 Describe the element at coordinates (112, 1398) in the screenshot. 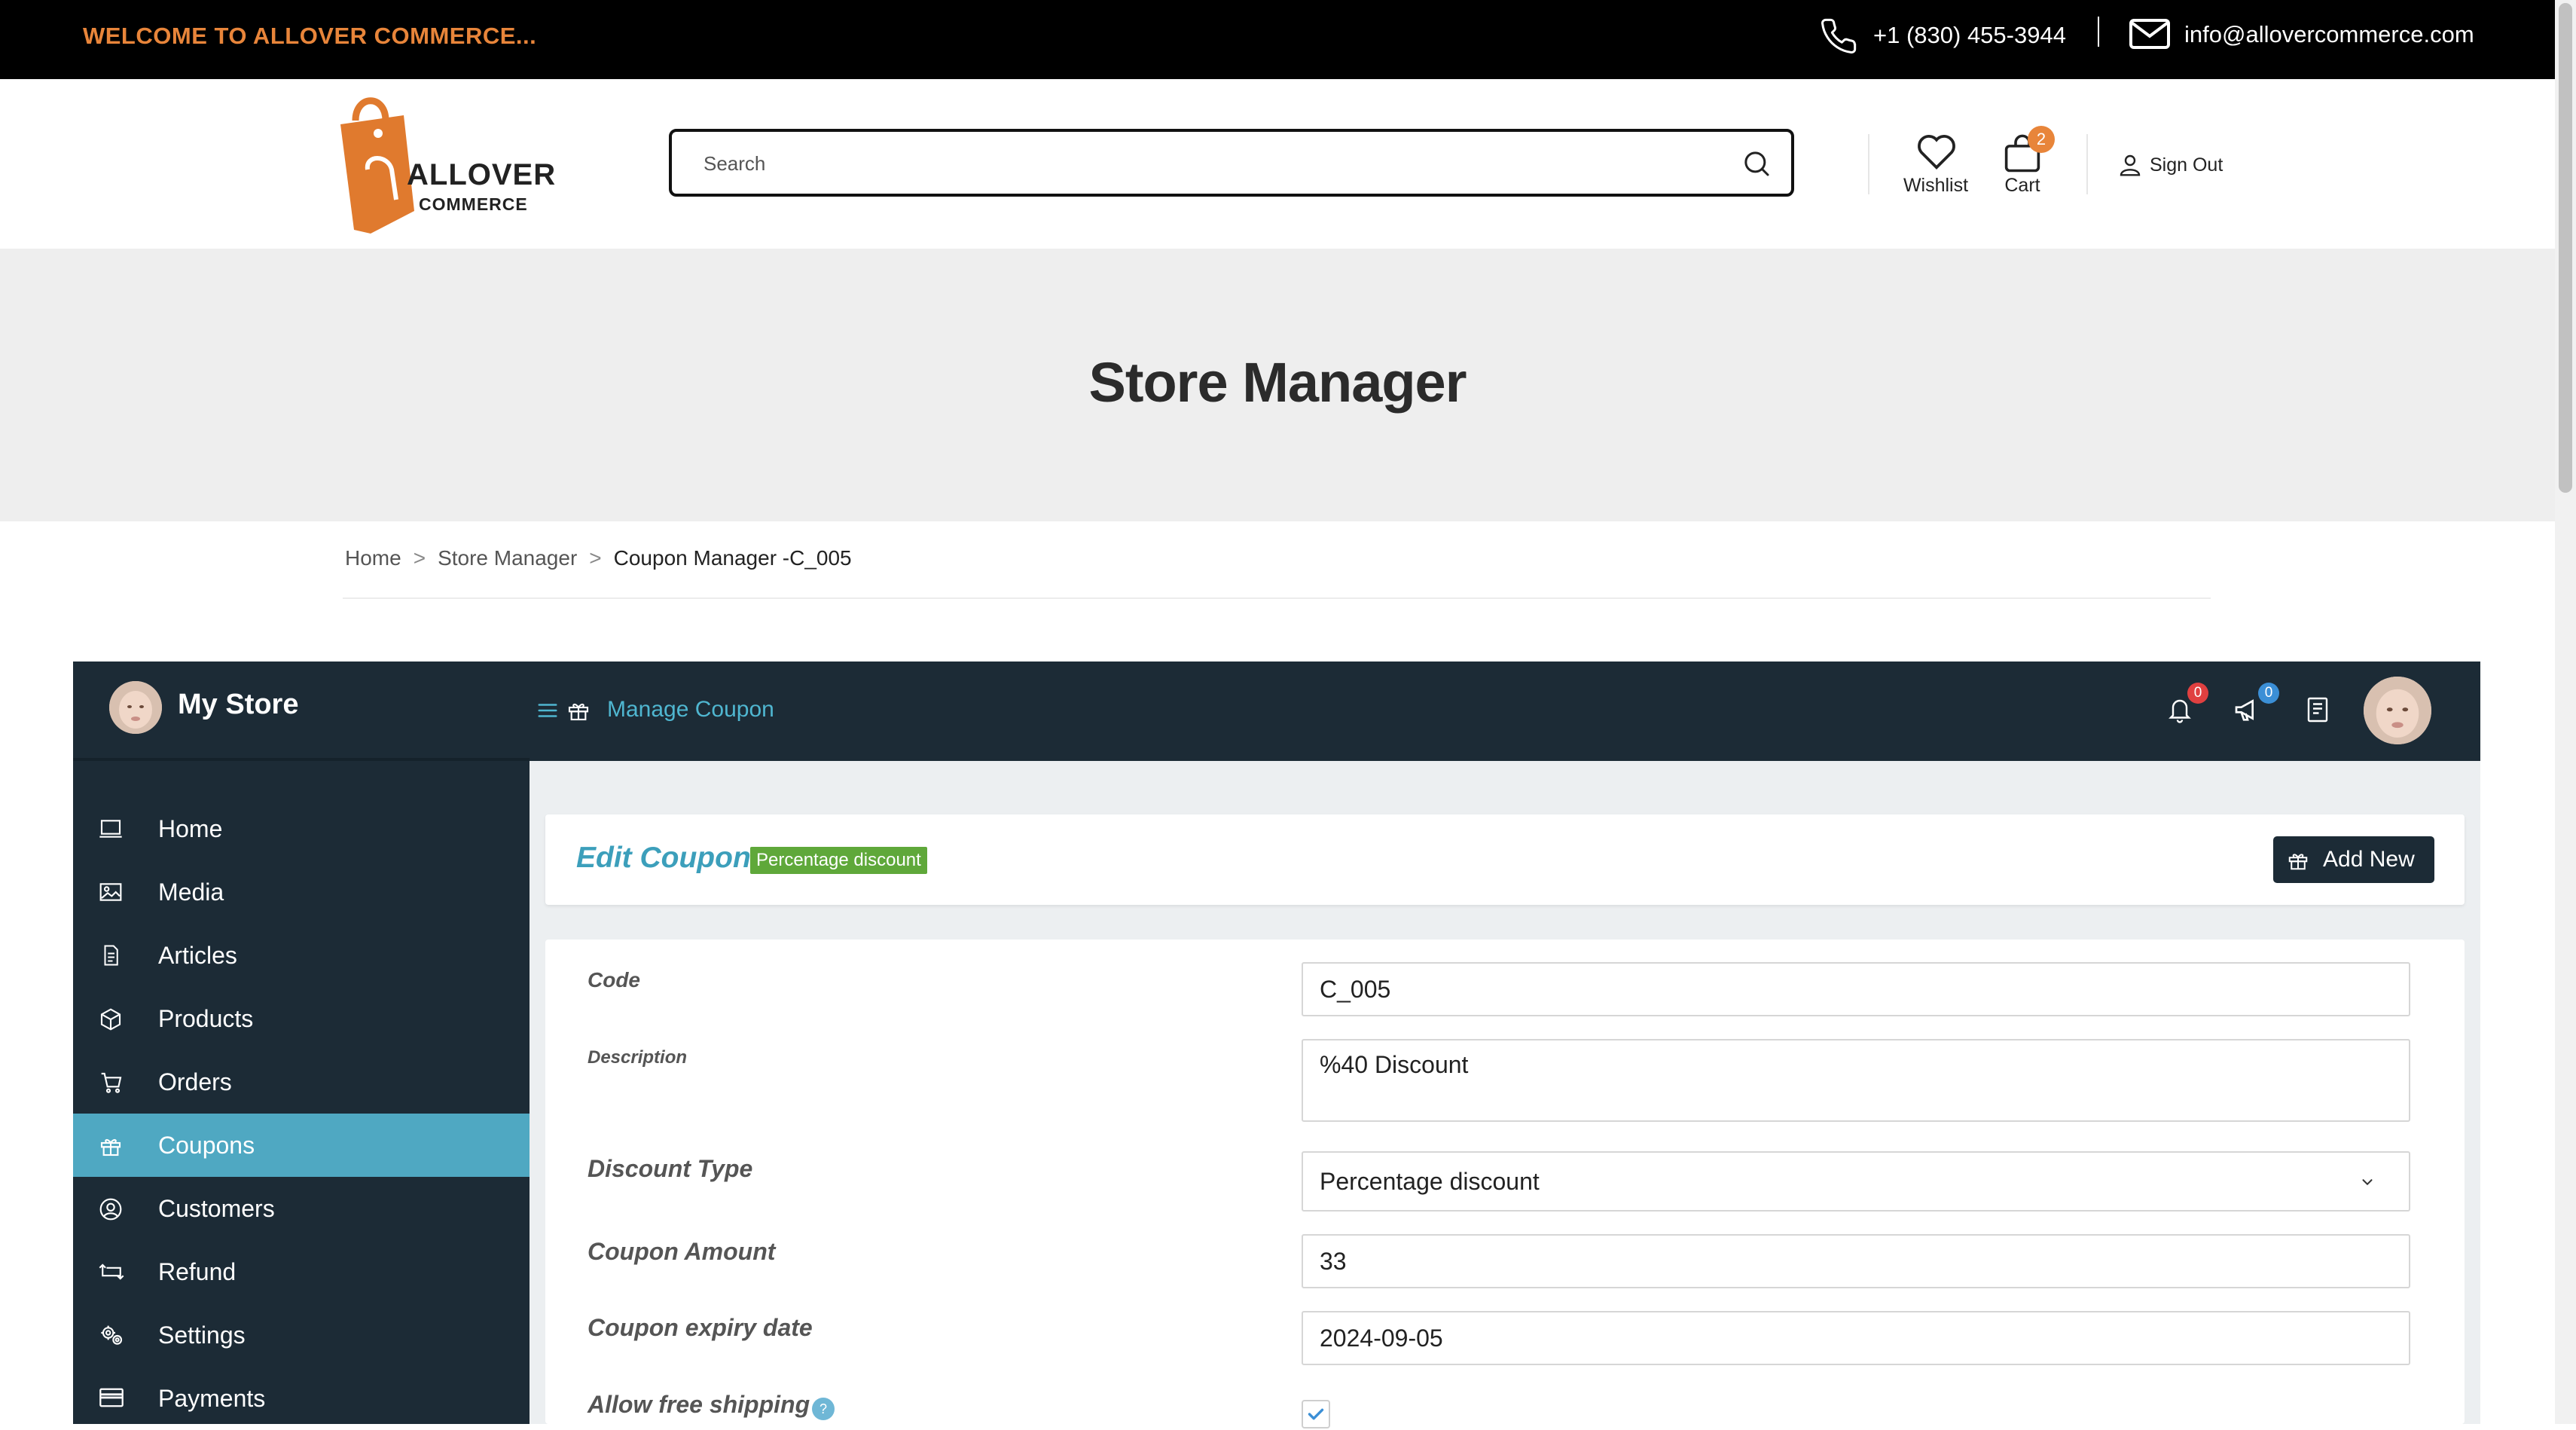

I see `credit-card-icon` at that location.